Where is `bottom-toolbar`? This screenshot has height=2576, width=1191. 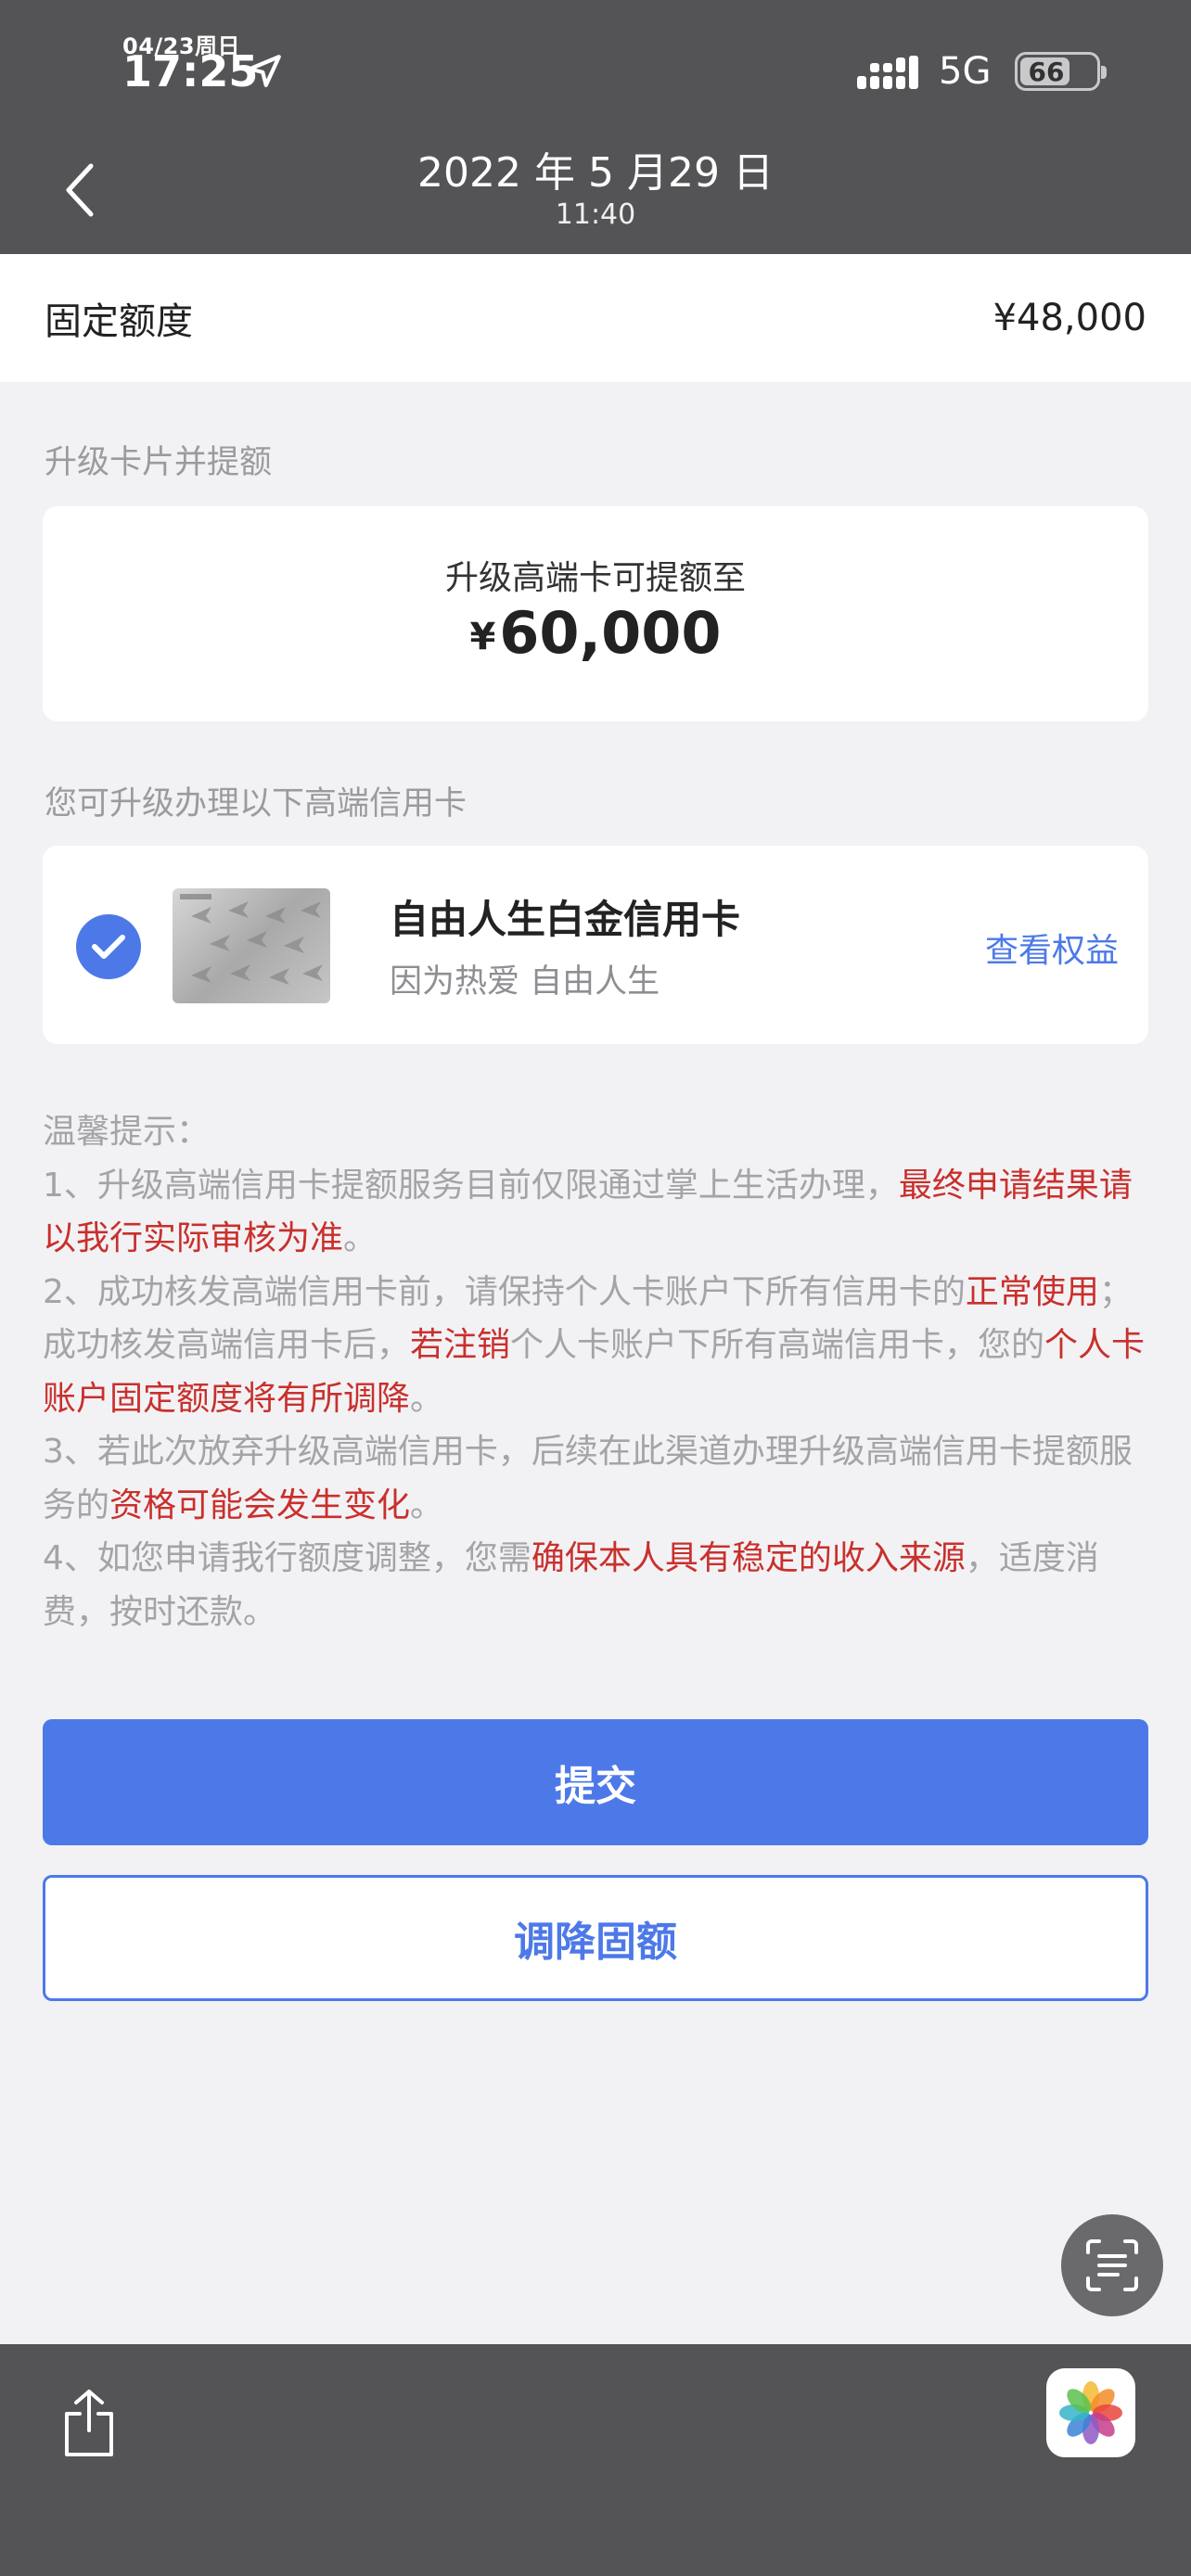
bottom-toolbar is located at coordinates (595, 2460).